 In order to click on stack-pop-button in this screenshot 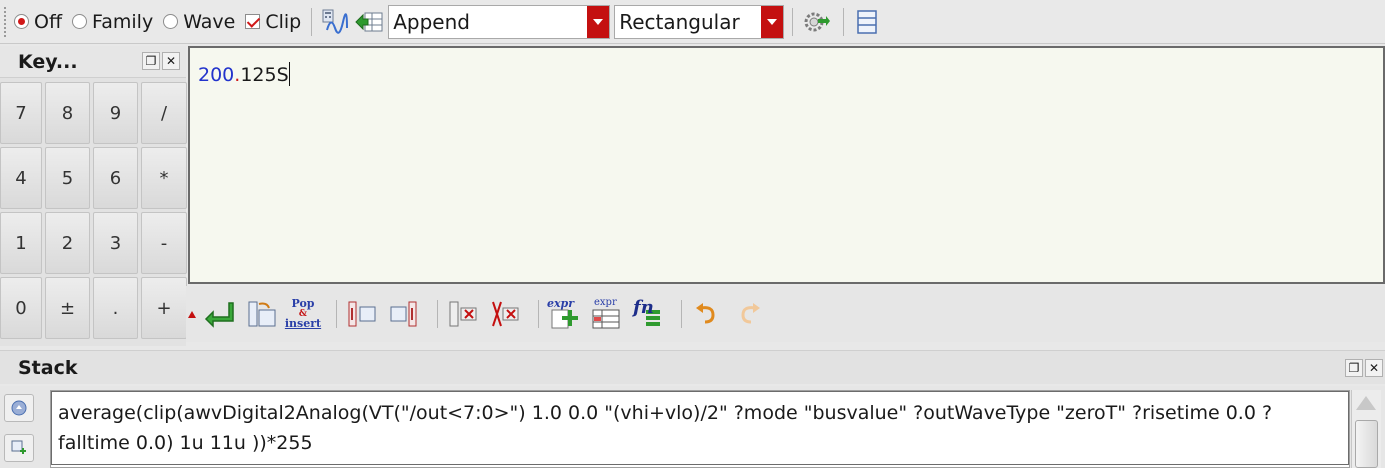, I will do `click(19, 408)`.